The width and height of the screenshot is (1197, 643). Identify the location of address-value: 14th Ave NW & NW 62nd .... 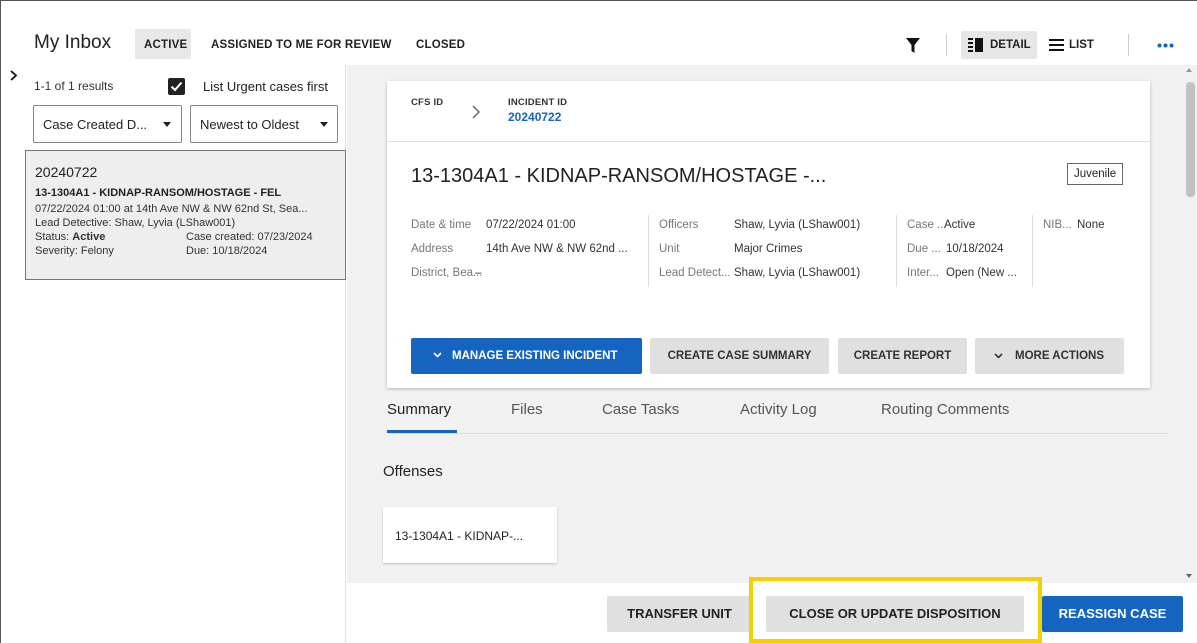
(557, 249).